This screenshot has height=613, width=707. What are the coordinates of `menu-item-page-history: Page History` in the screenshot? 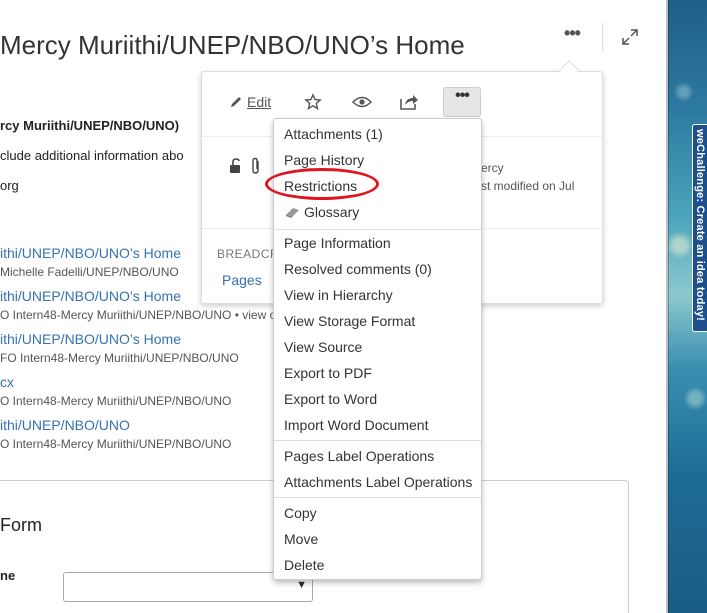 It's located at (324, 160).